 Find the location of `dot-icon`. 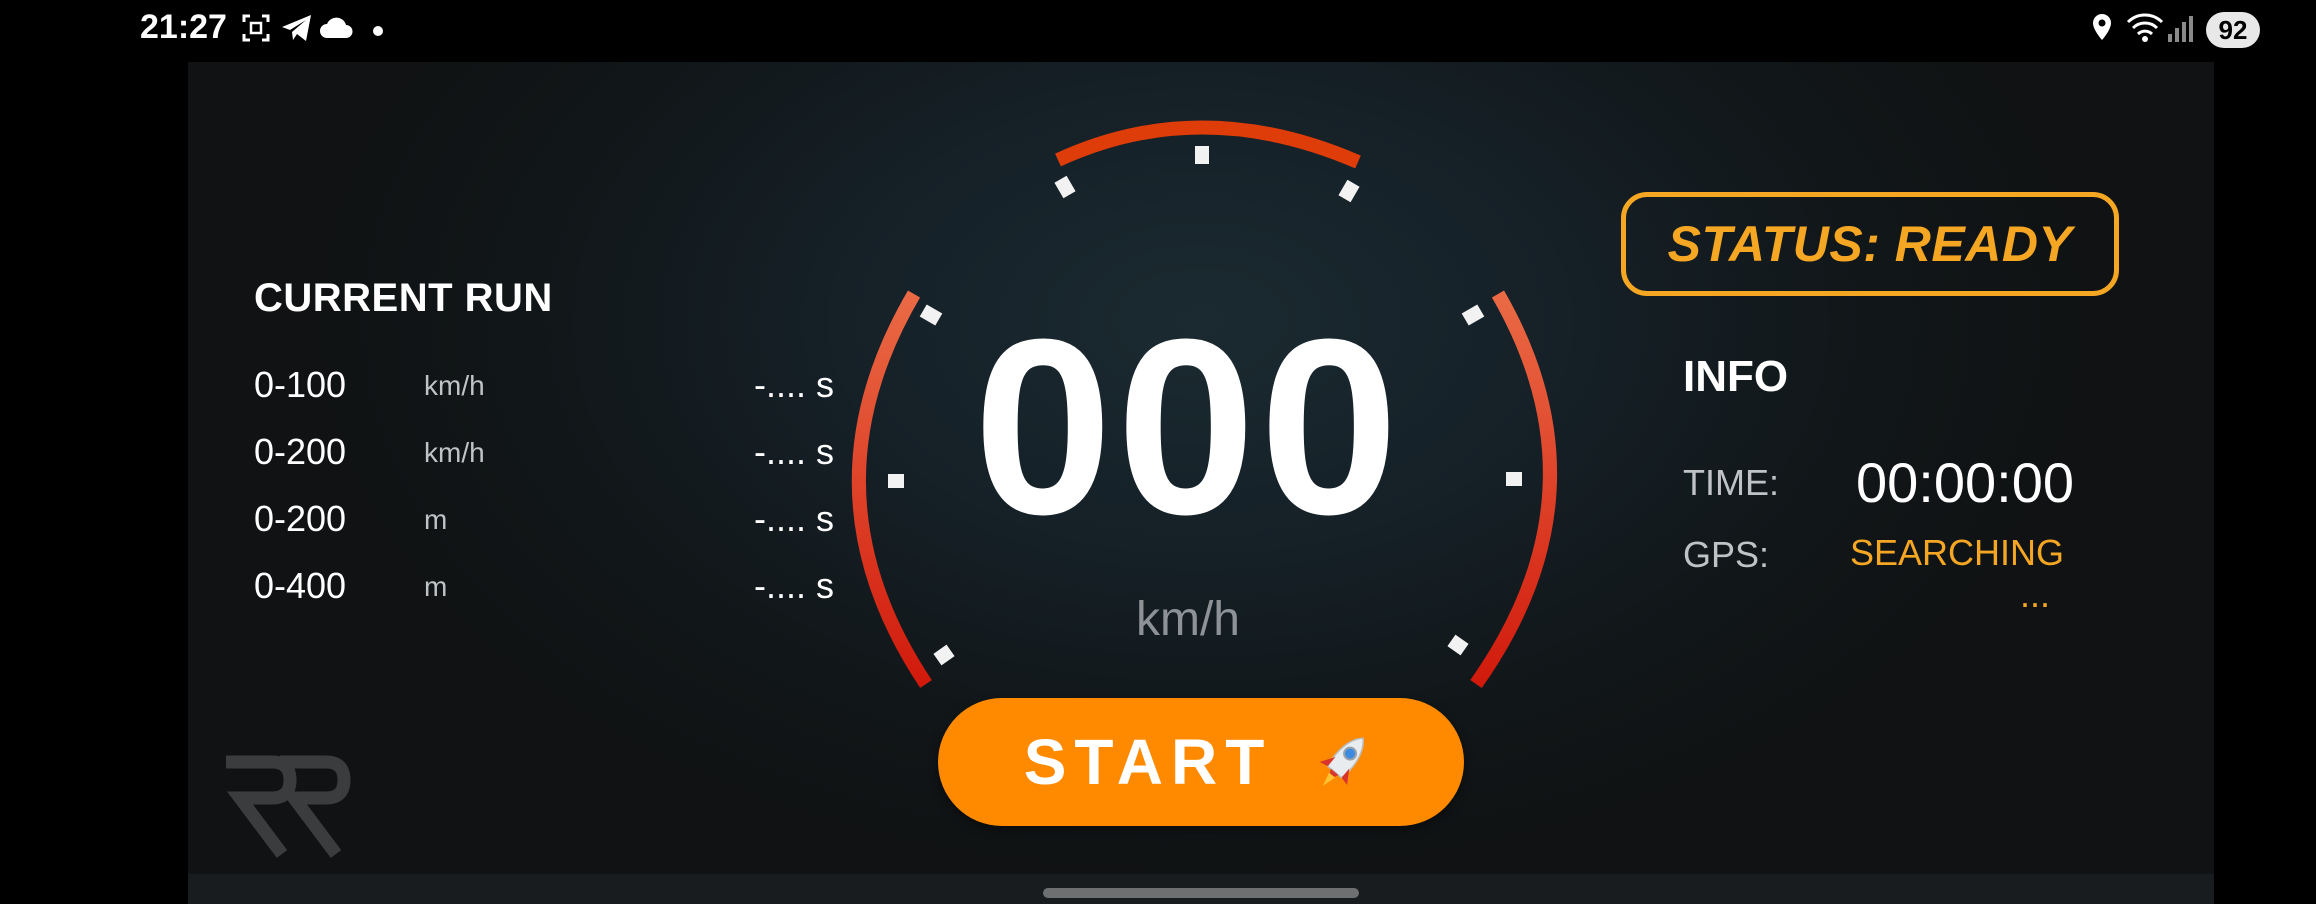

dot-icon is located at coordinates (378, 33).